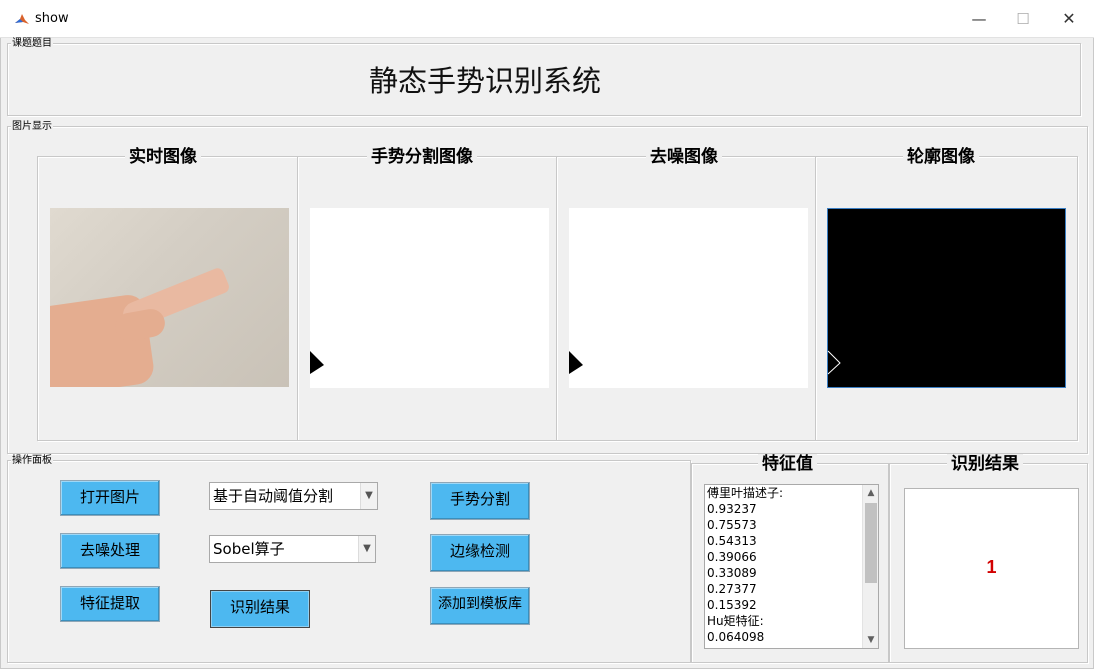  Describe the element at coordinates (480, 606) in the screenshot. I see `add-template-button: 添加到模板库` at that location.